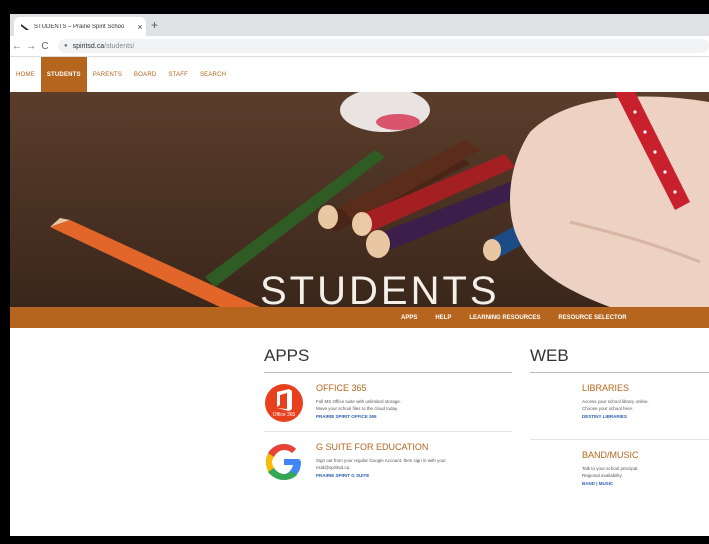 The height and width of the screenshot is (544, 709). What do you see at coordinates (380, 288) in the screenshot?
I see `hero-title: STUDENTS` at bounding box center [380, 288].